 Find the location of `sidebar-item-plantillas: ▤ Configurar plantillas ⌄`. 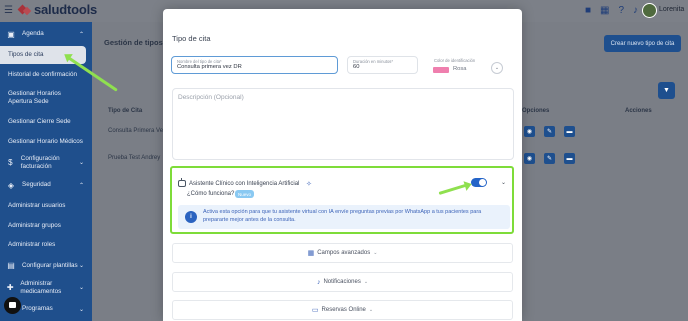

sidebar-item-plantillas: ▤ Configurar plantillas ⌄ is located at coordinates (43, 265).